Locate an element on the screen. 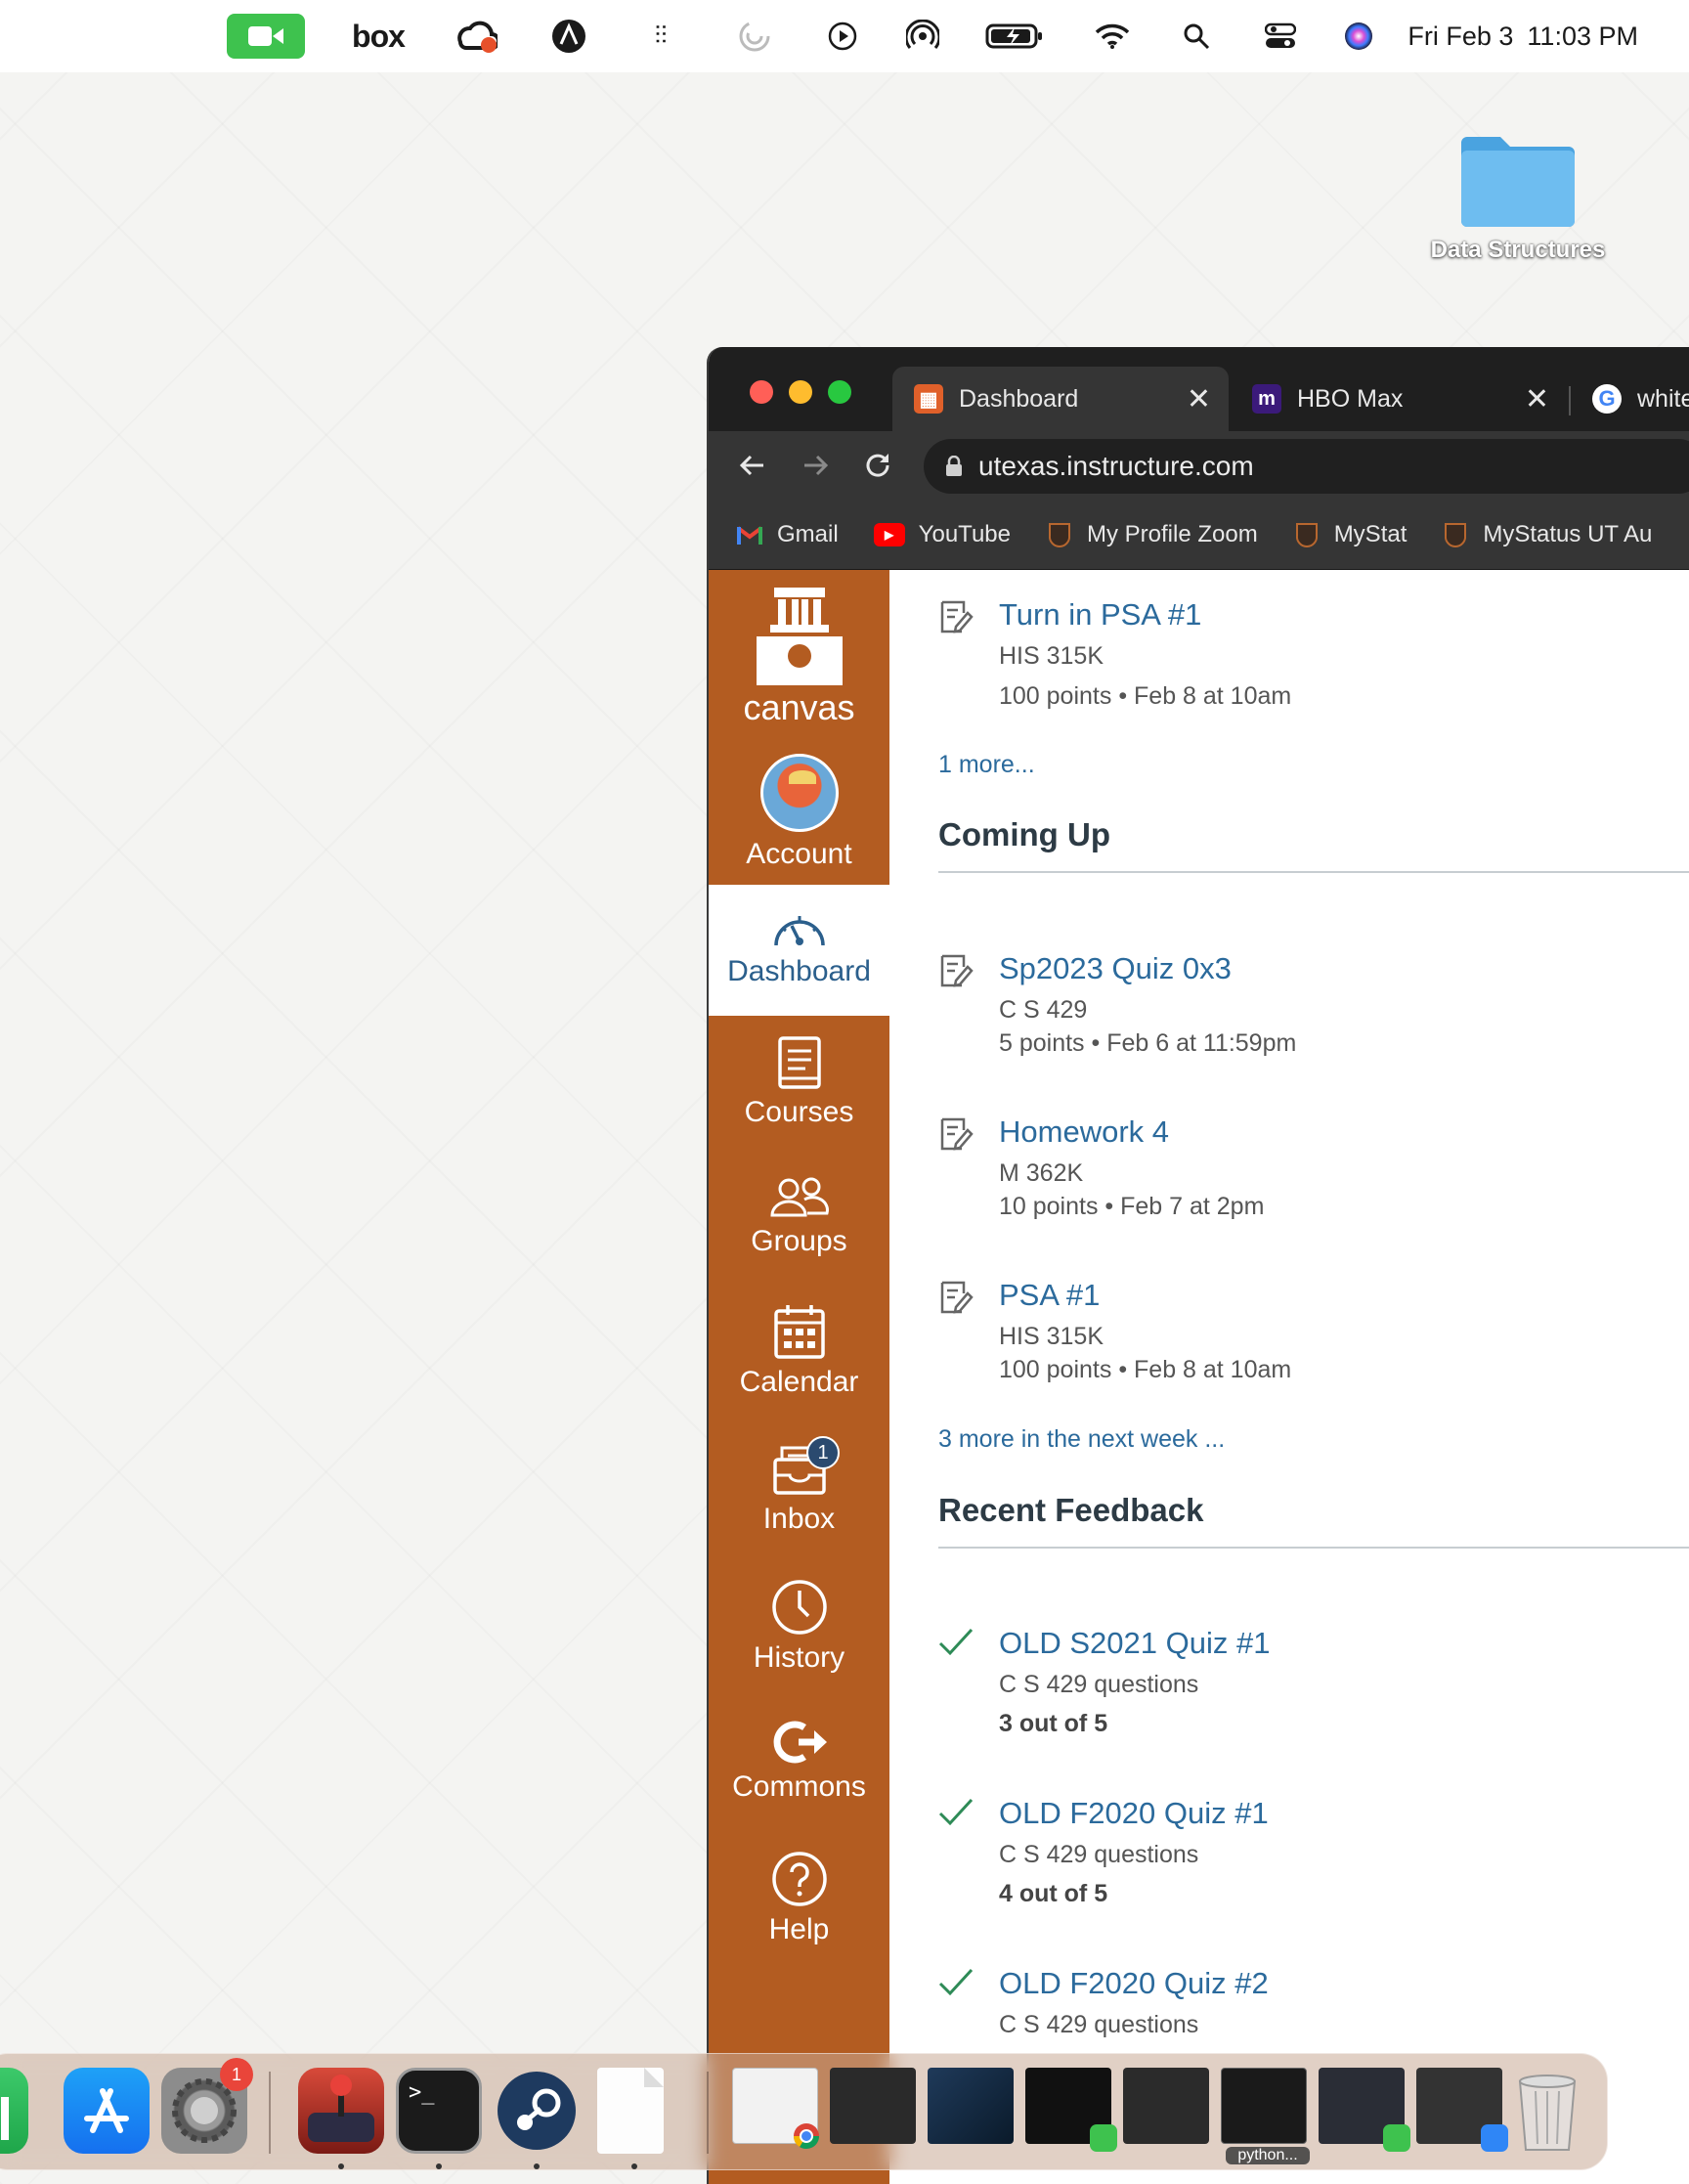 Image resolution: width=1689 pixels, height=2184 pixels. dock-system-settings-app: 1 is located at coordinates (207, 2106).